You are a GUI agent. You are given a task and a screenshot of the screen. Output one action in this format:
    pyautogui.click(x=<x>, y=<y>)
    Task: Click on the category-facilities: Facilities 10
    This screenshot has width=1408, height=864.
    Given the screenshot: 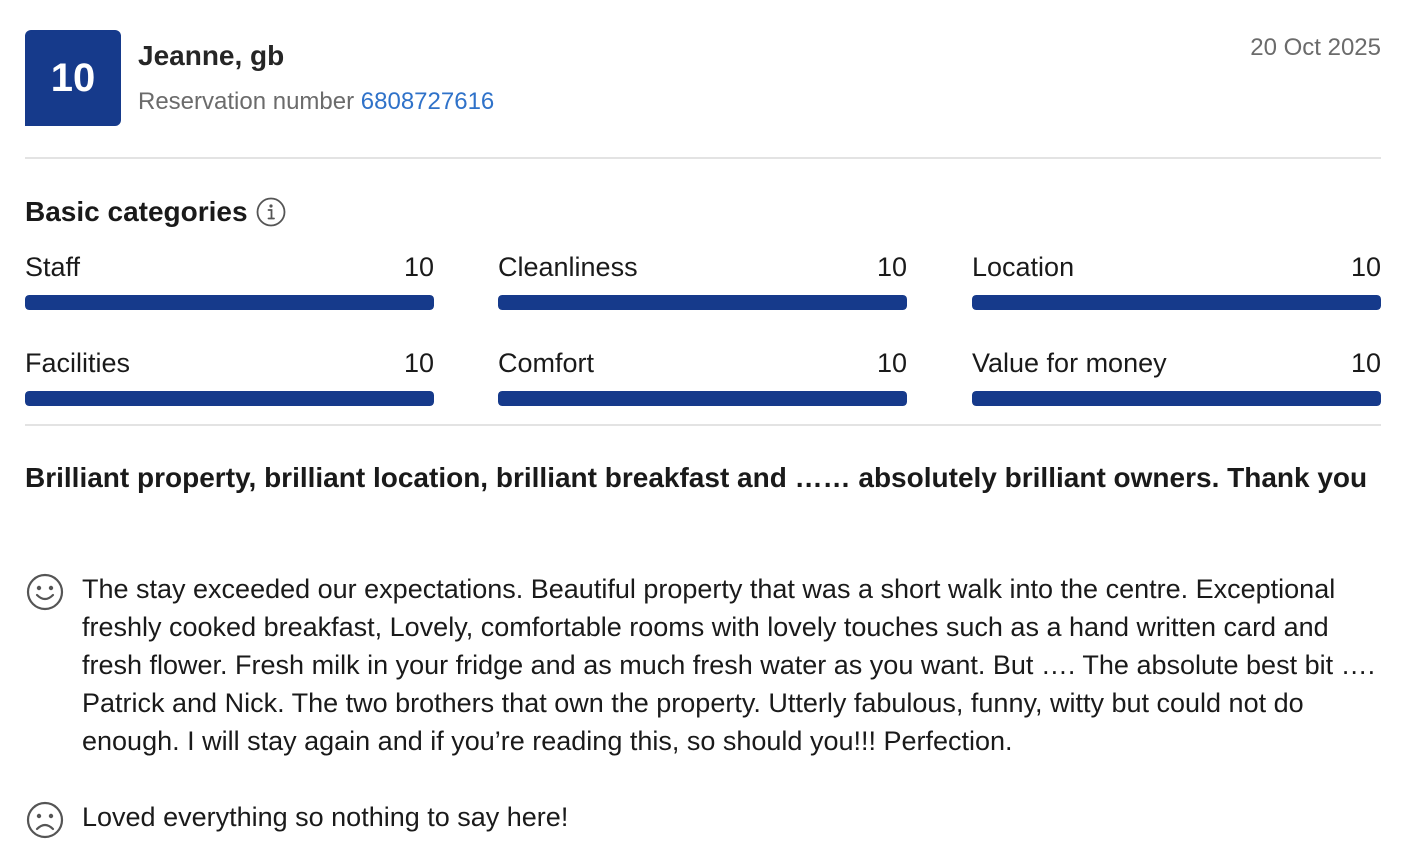 What is the action you would take?
    pyautogui.click(x=229, y=377)
    